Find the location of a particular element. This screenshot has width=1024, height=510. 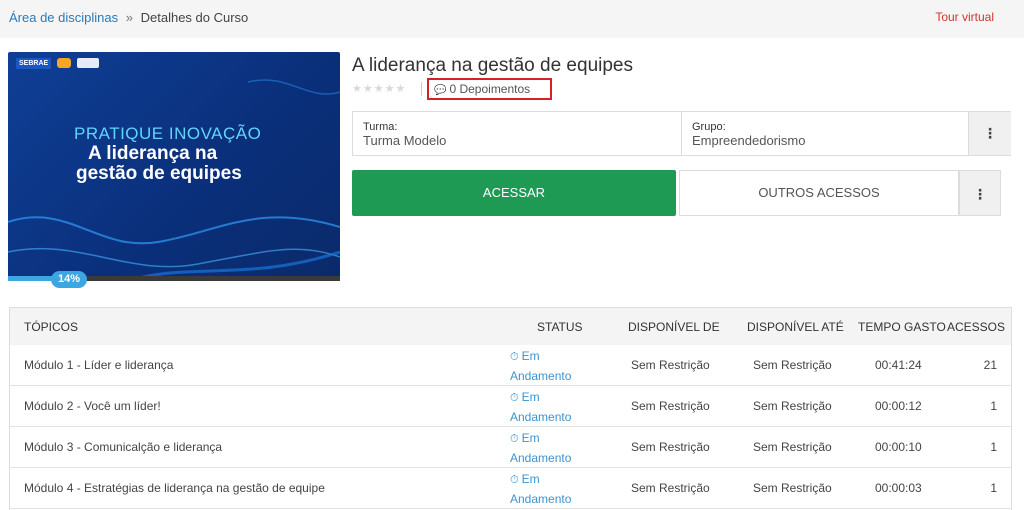

time-spent-cell: 00:00:12 is located at coordinates (898, 406).